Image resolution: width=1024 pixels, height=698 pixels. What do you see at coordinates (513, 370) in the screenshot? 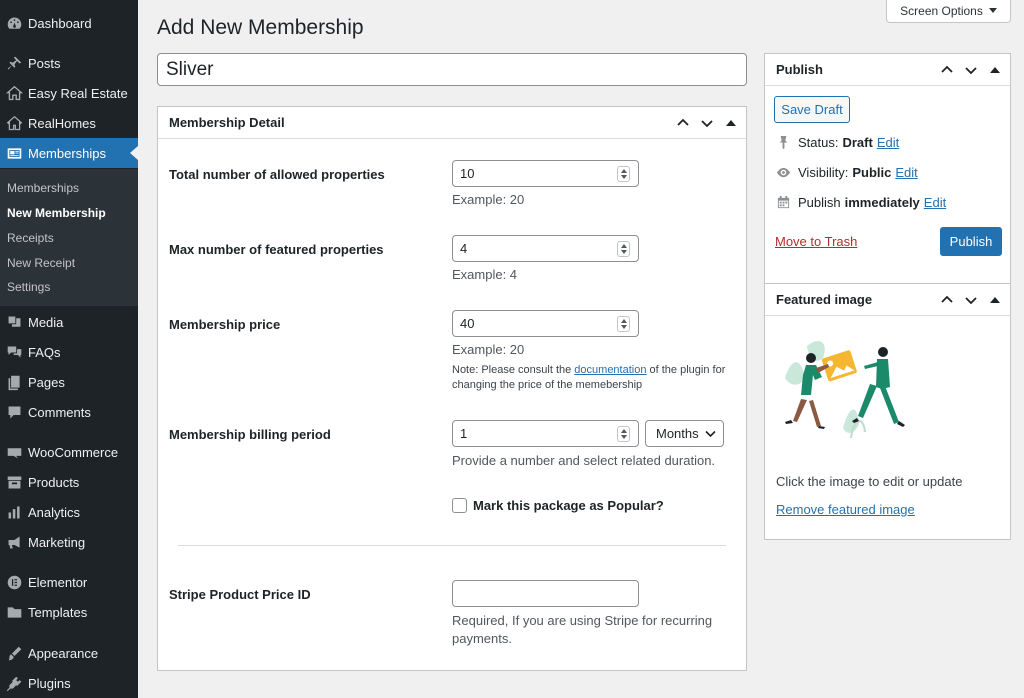
I see `note-text: Note: Please consult the` at bounding box center [513, 370].